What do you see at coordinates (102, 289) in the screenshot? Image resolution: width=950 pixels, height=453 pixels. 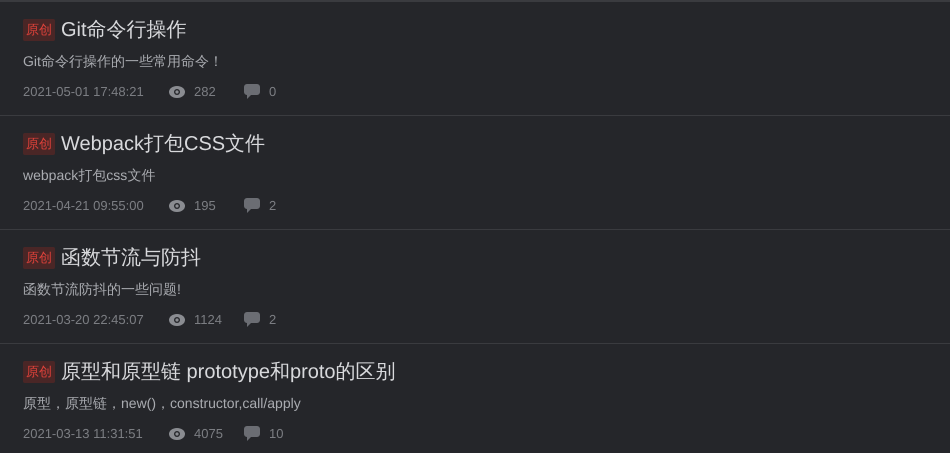 I see `article-summary: 函数节流防抖的一些问题!` at bounding box center [102, 289].